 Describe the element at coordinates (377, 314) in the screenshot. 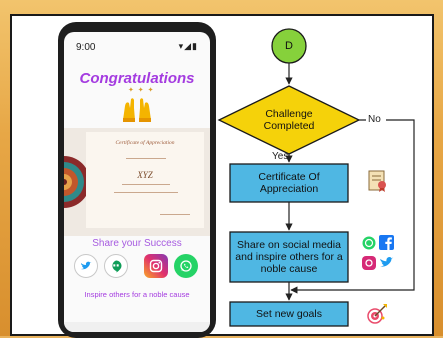

I see `goals-icon` at that location.